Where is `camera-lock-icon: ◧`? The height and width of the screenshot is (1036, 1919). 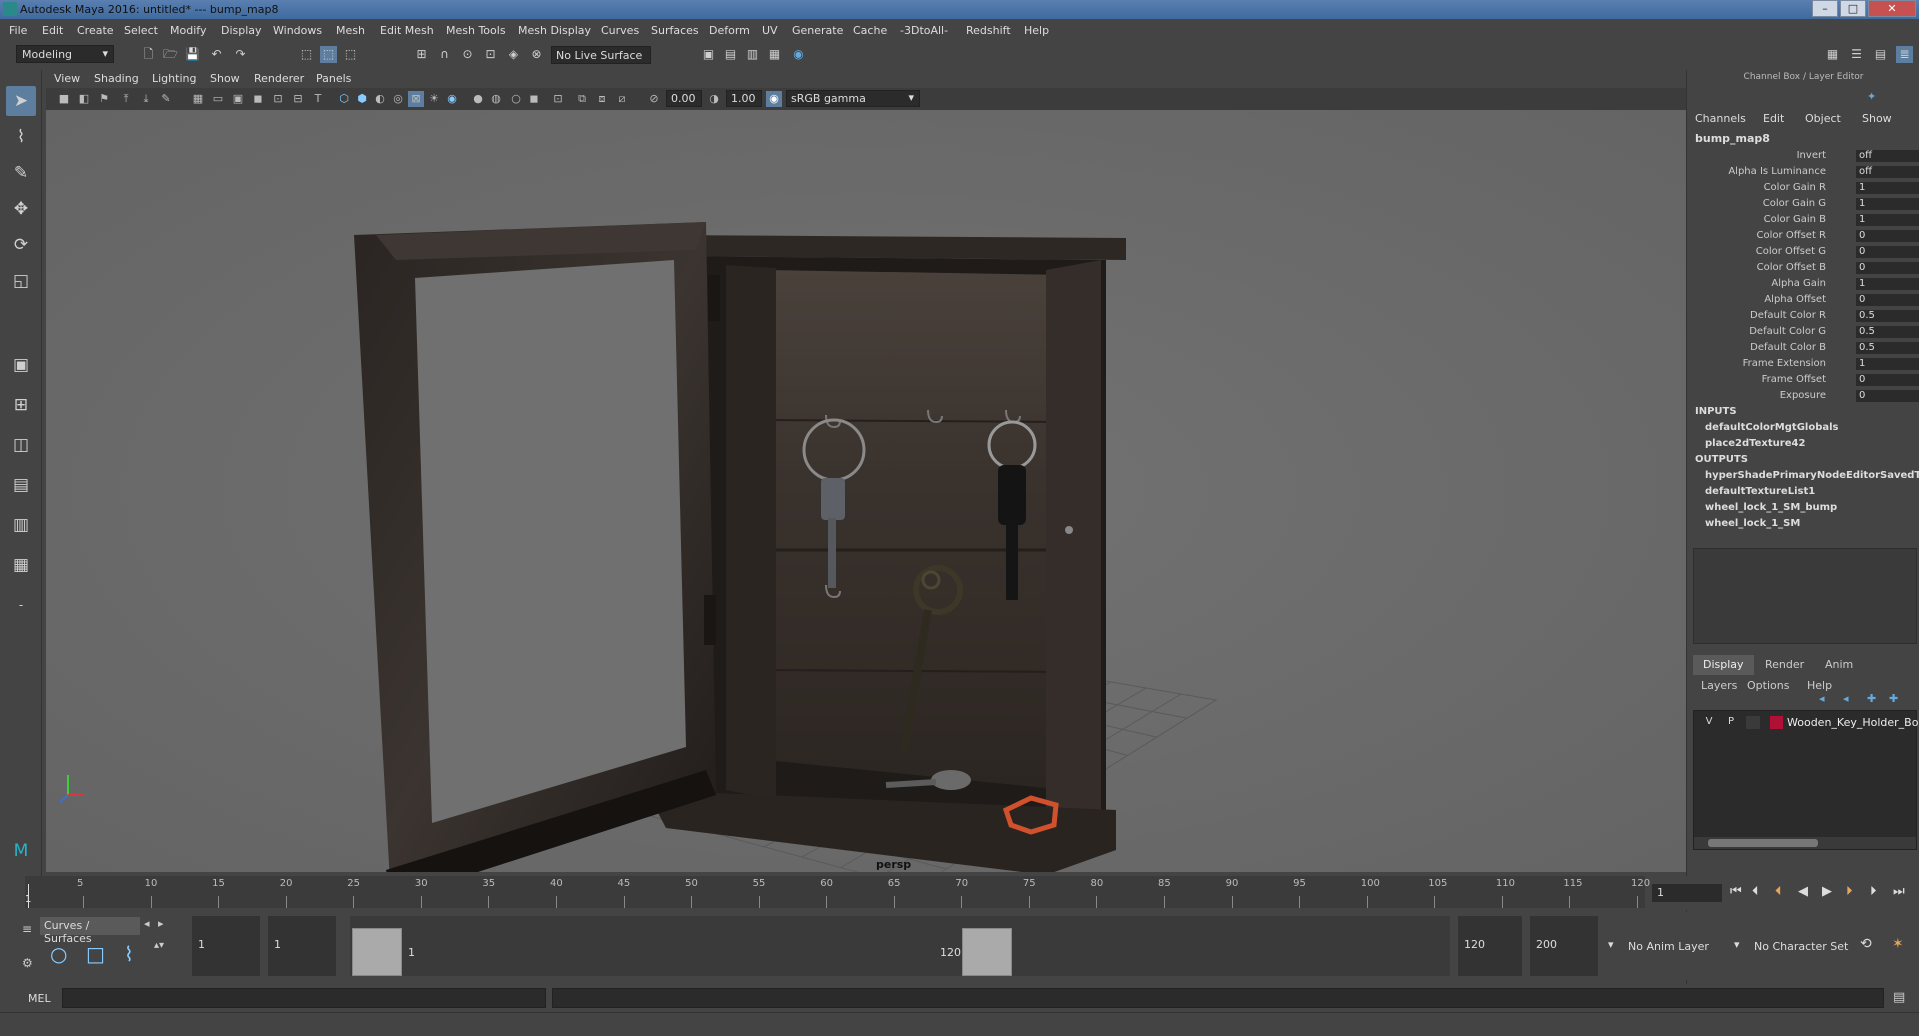 camera-lock-icon: ◧ is located at coordinates (84, 99).